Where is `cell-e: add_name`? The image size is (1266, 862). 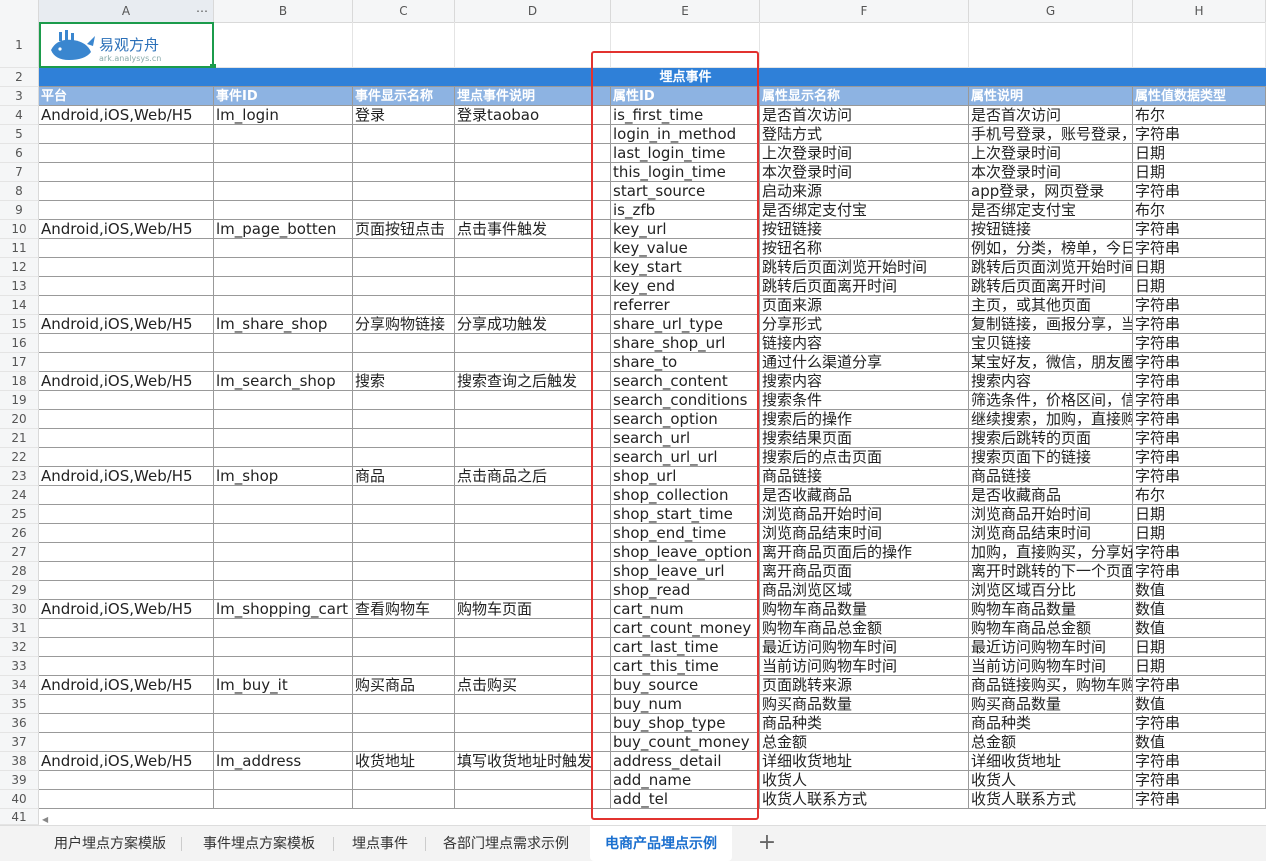
cell-e: add_name is located at coordinates (685, 780).